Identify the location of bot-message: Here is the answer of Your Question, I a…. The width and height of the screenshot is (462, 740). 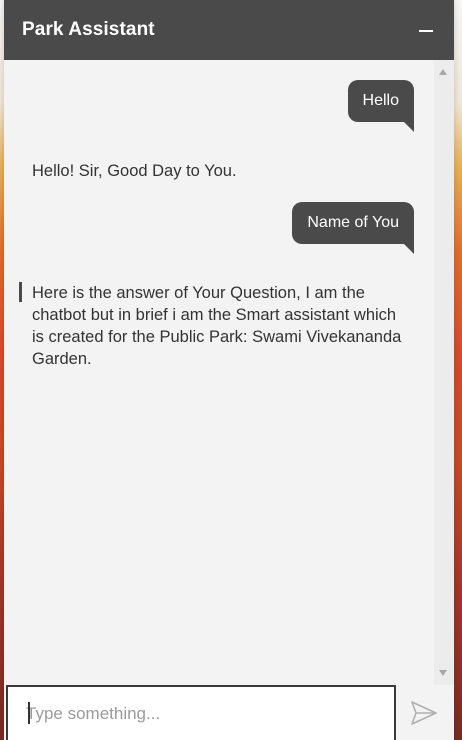
(217, 326).